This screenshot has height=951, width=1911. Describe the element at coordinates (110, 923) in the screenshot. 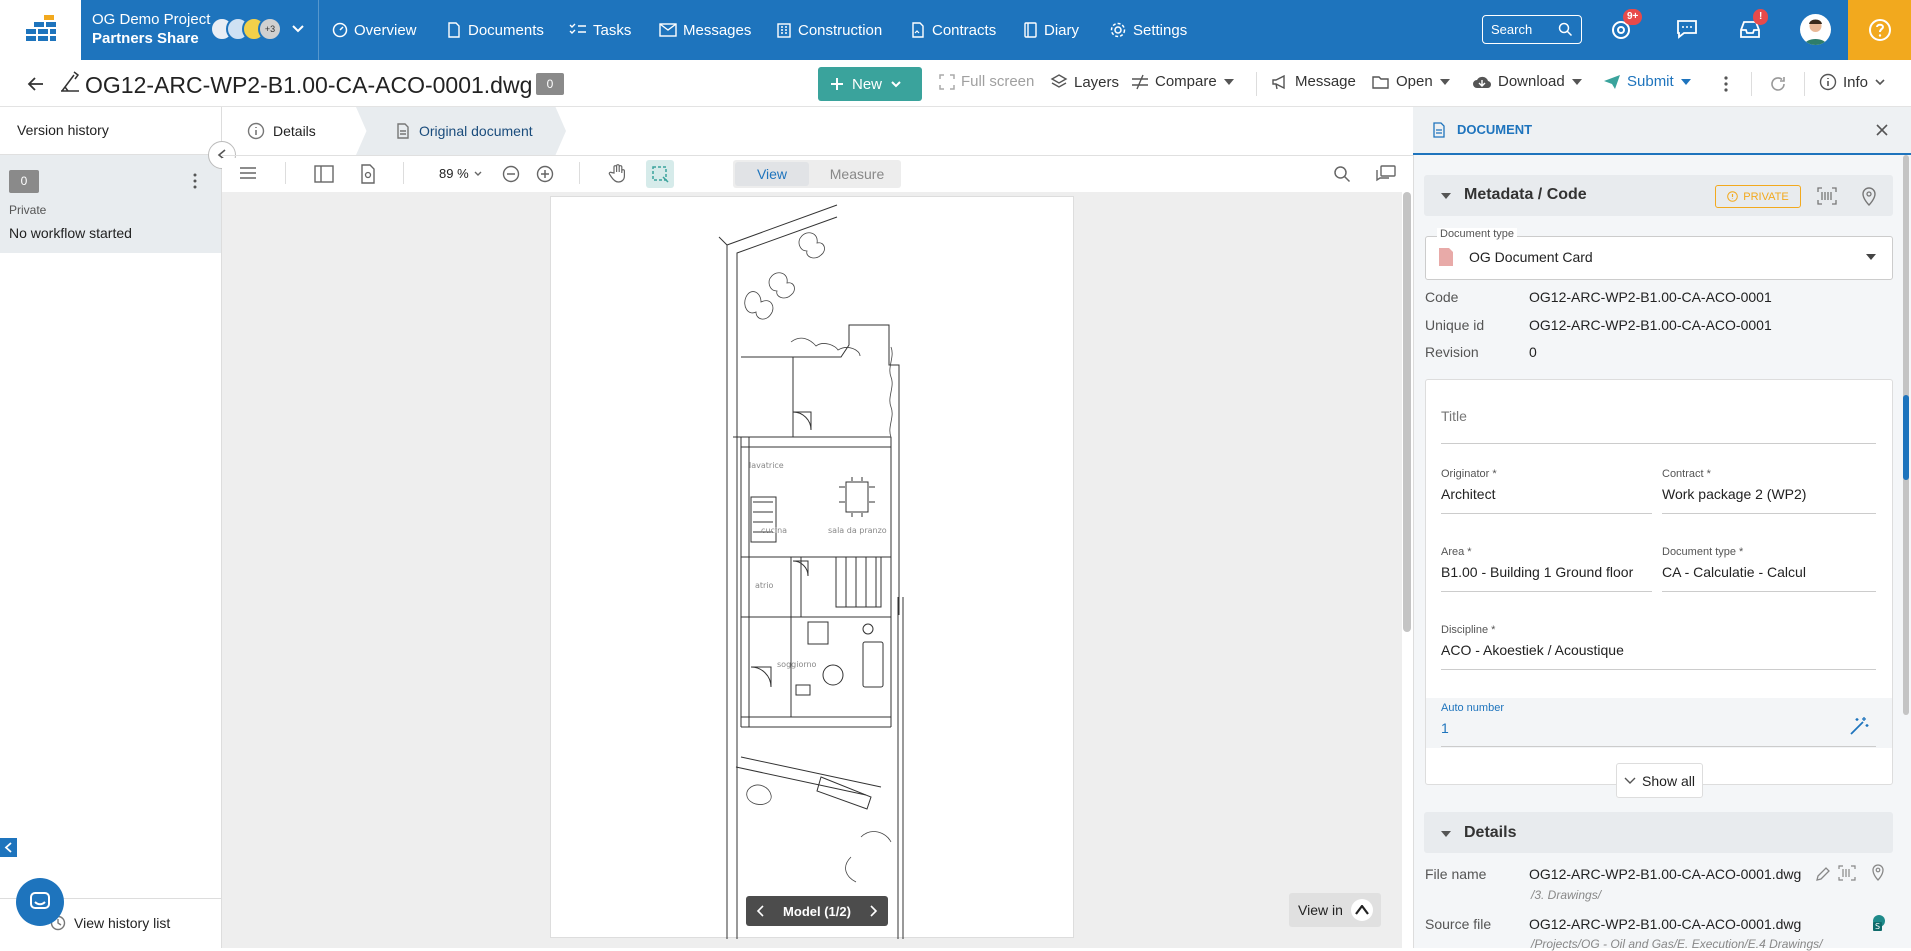

I see `view-history-list-button: View history list` at that location.